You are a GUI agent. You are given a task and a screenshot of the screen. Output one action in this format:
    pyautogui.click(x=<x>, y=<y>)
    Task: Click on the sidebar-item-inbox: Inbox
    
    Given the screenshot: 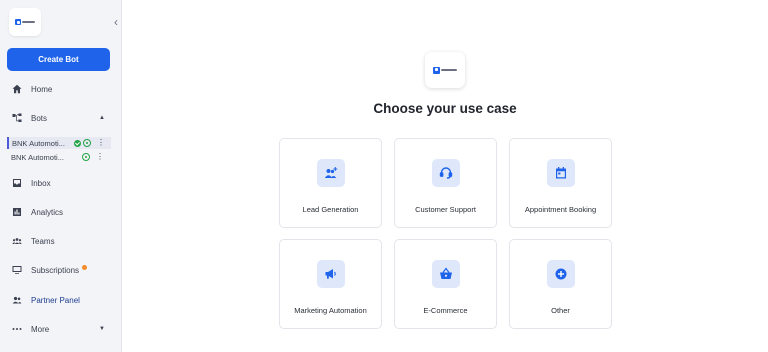 What is the action you would take?
    pyautogui.click(x=61, y=183)
    